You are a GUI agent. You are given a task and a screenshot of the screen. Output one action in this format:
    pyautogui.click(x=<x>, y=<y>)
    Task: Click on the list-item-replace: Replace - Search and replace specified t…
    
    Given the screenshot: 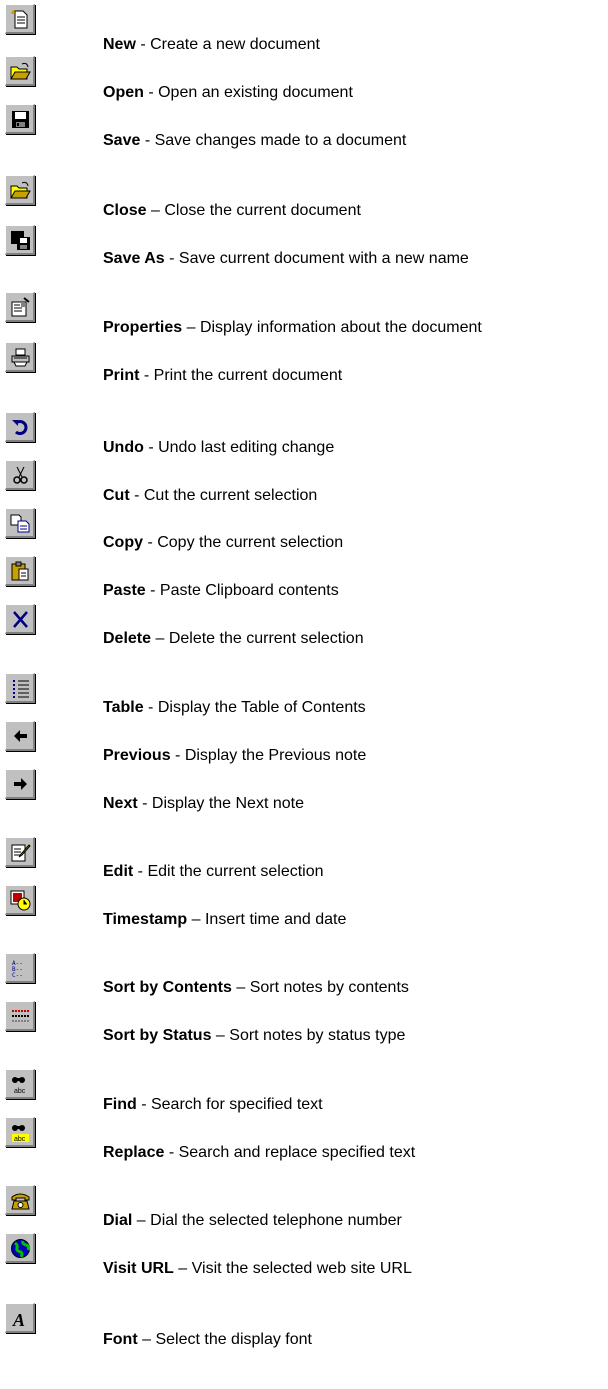 What is the action you would take?
    pyautogui.click(x=259, y=1153)
    